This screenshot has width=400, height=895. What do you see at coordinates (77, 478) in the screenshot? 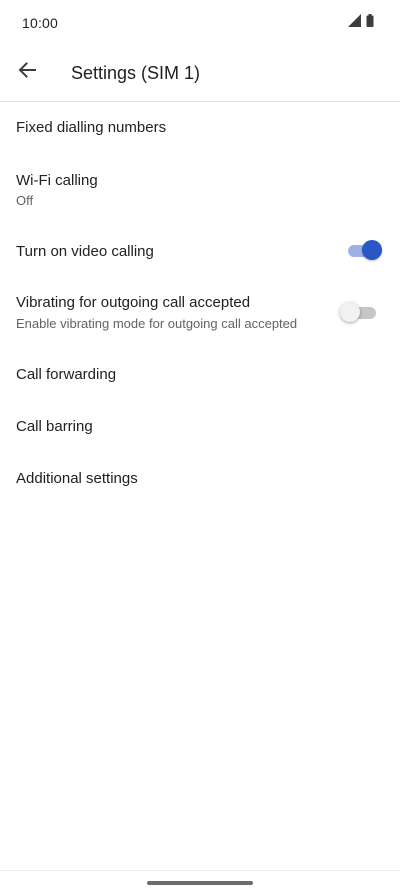
I see `setting-title: Additional settings` at bounding box center [77, 478].